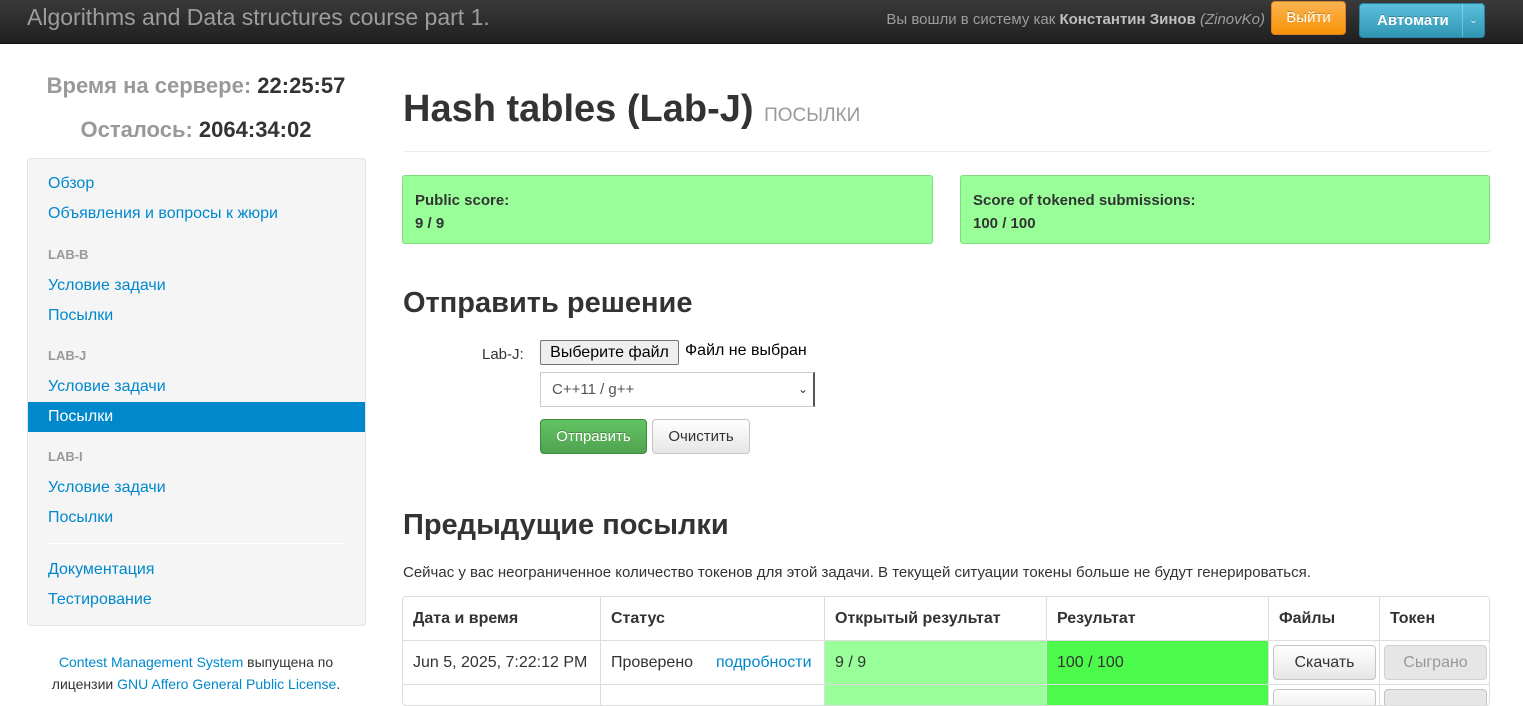 The height and width of the screenshot is (706, 1523). What do you see at coordinates (1324, 697) in the screenshot?
I see `download-button-partial` at bounding box center [1324, 697].